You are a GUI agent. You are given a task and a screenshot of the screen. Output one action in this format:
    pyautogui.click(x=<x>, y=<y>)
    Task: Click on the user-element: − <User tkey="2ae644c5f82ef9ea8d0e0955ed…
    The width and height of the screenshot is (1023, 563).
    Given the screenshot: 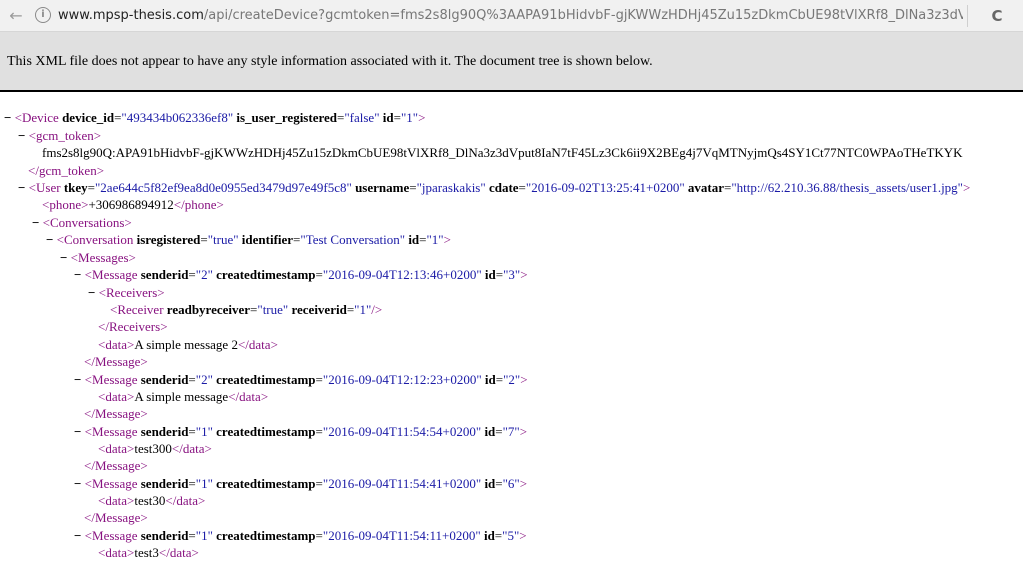 What is the action you would take?
    pyautogui.click(x=494, y=187)
    